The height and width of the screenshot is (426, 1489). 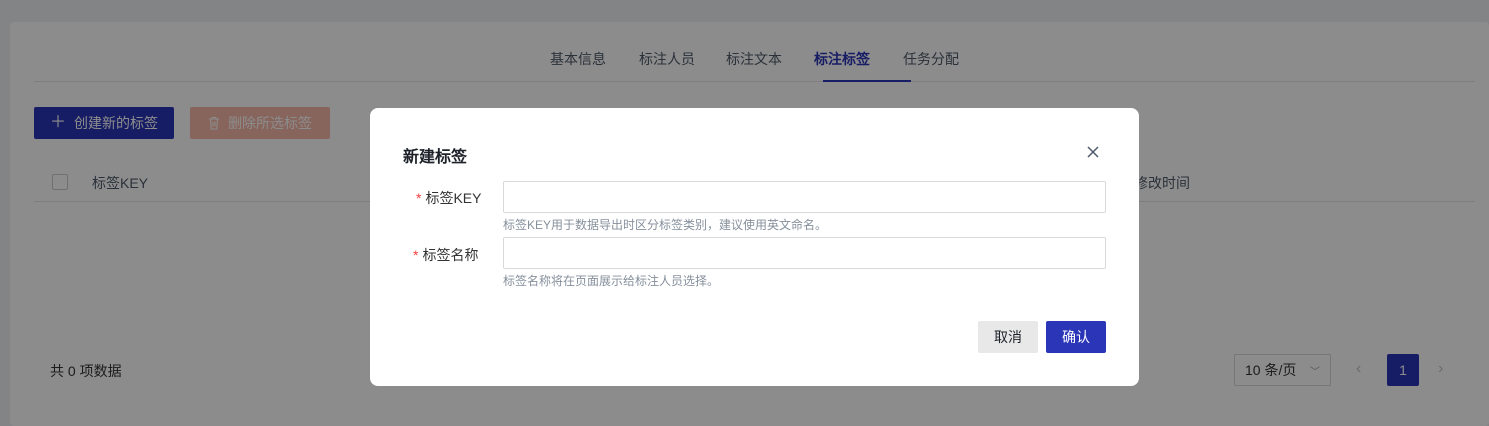 I want to click on label-key-hint: 标签KEY用于数据导出时区分标签类别，建议使用英文命名。, so click(x=665, y=225).